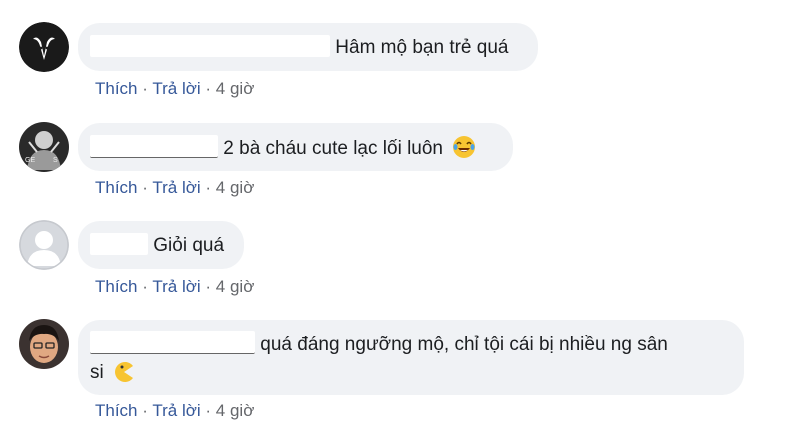 The height and width of the screenshot is (426, 800). I want to click on pacman-emoji, so click(124, 372).